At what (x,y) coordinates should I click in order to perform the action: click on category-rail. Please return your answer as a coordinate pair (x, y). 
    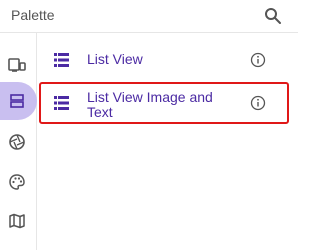
    Looking at the image, I should click on (18, 141).